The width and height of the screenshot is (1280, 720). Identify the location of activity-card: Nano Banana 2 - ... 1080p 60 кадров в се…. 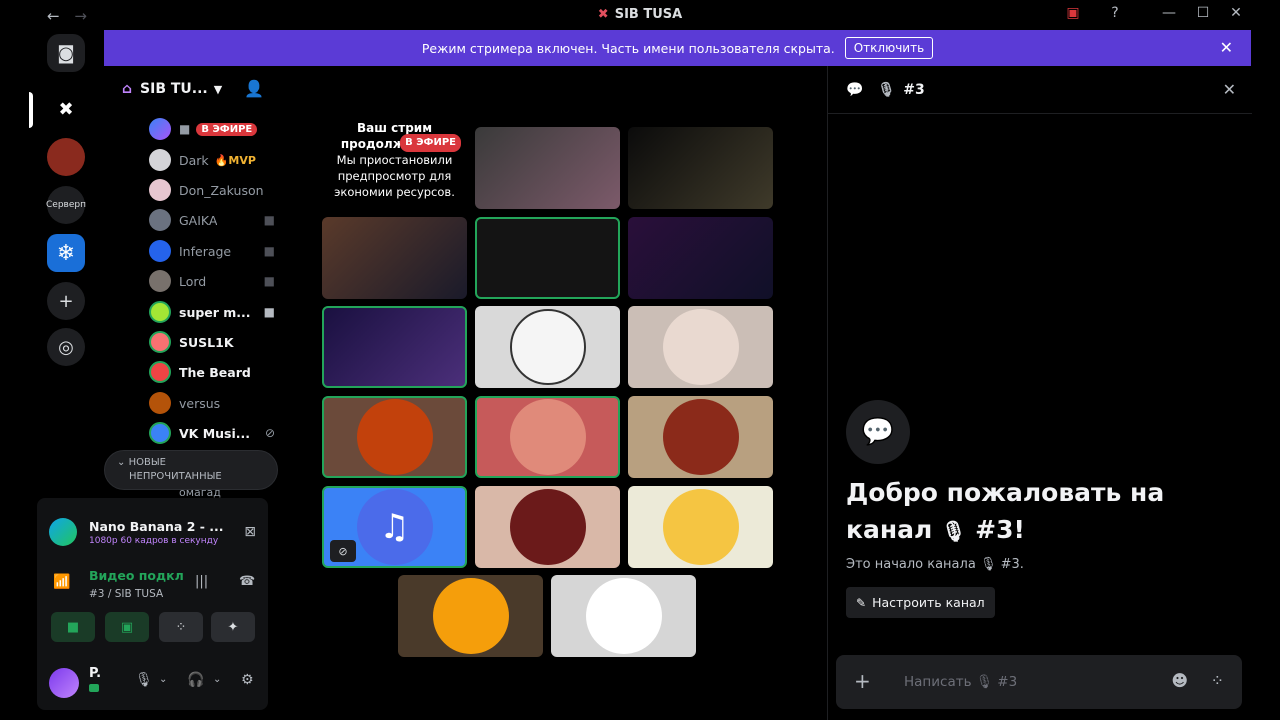
(152, 532).